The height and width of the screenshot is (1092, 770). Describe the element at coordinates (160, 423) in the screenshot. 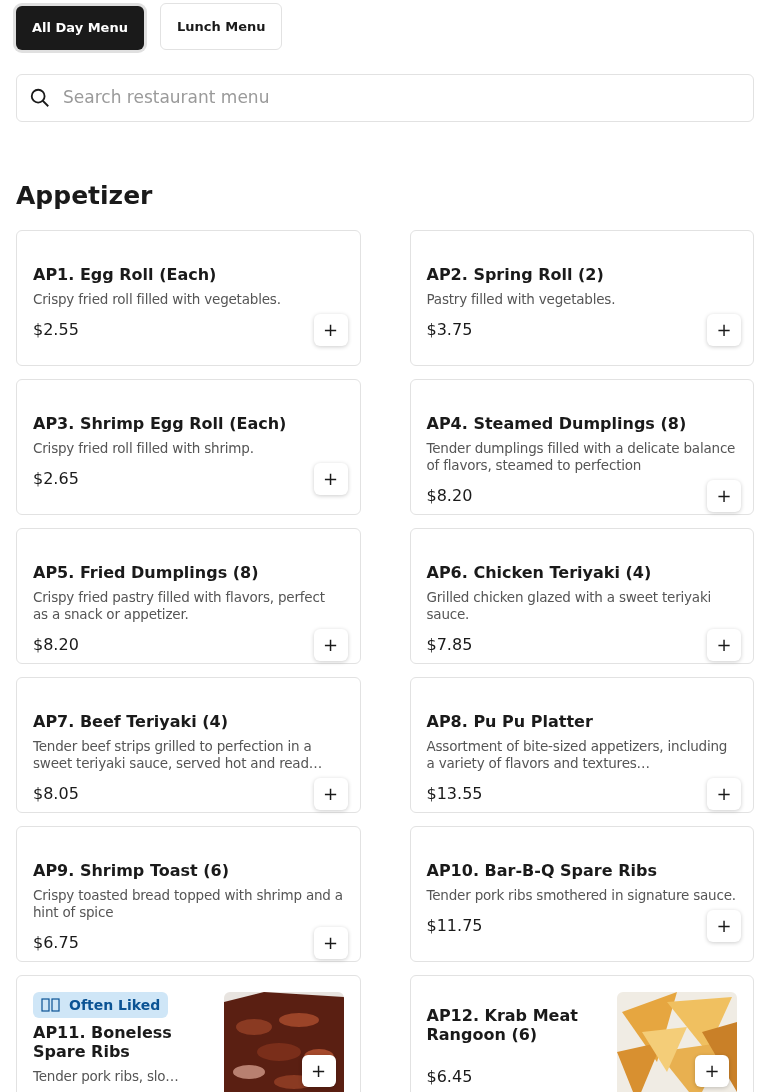

I see `item-name: AP3. Shrimp Egg Roll (Each)` at that location.